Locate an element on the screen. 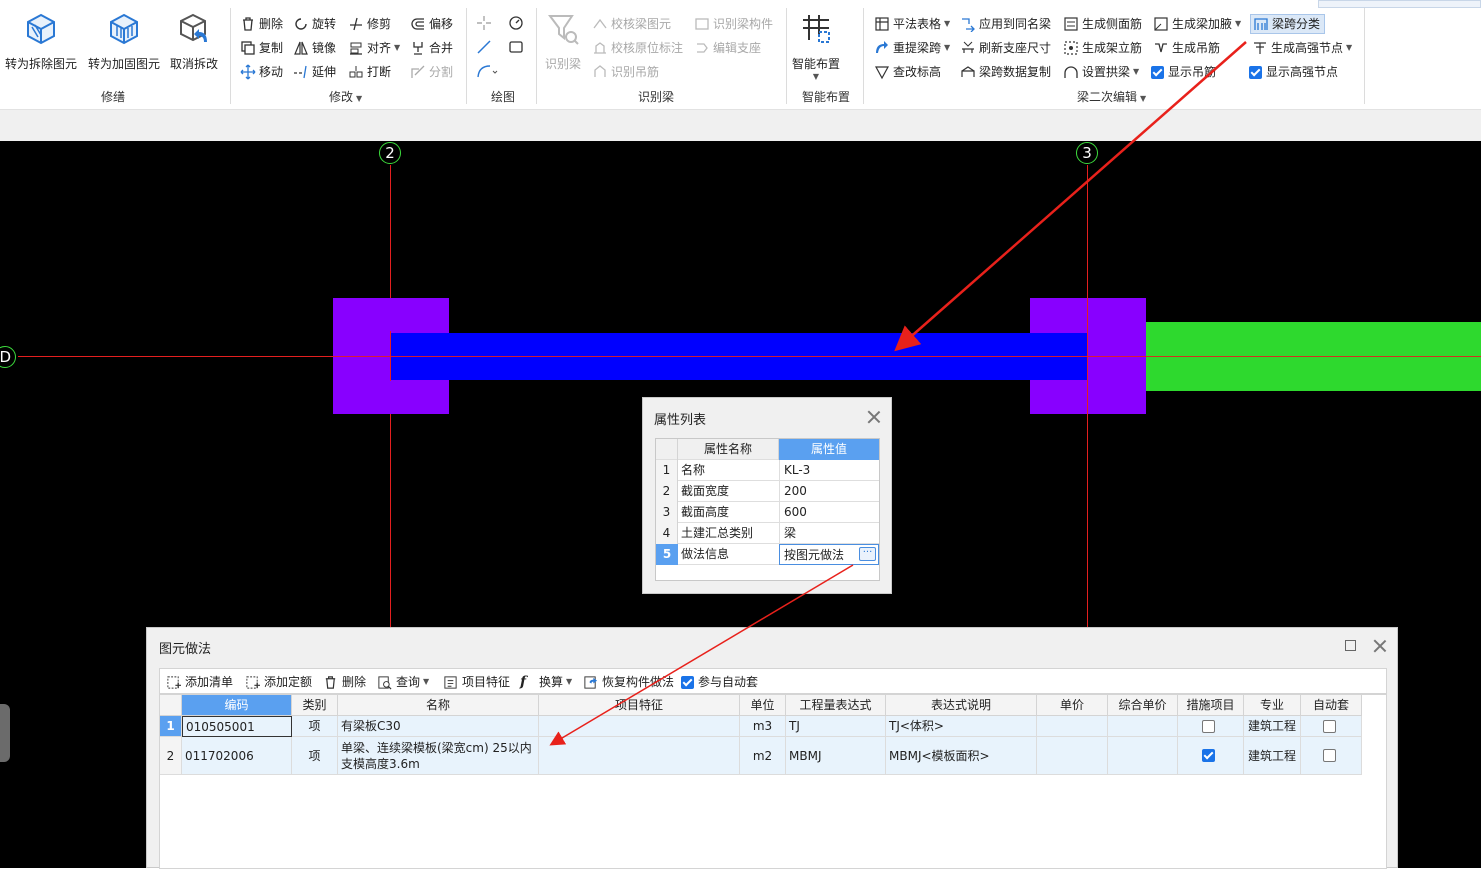 The height and width of the screenshot is (869, 1481). arrow-to-beam is located at coordinates (1070, 196).